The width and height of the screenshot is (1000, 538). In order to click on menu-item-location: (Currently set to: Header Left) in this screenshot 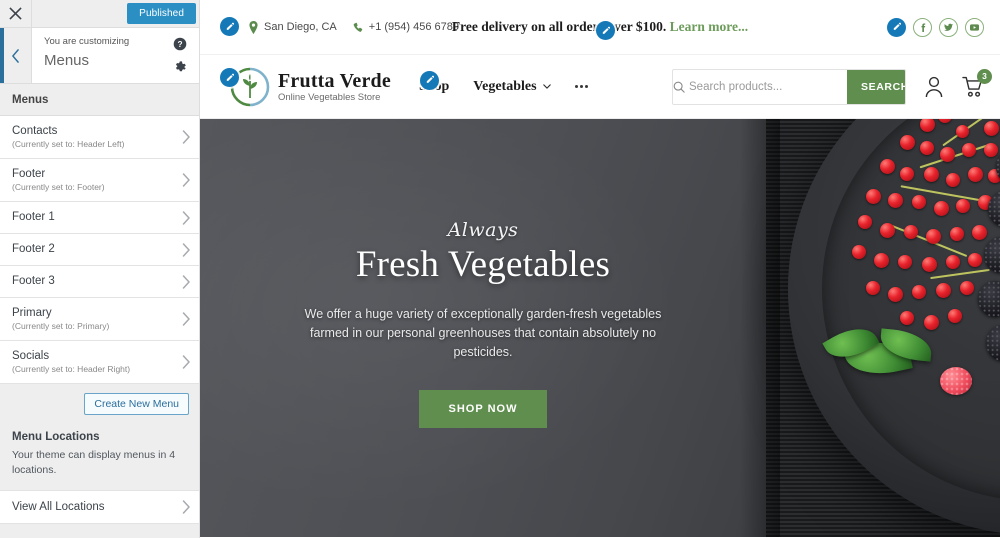, I will do `click(68, 144)`.